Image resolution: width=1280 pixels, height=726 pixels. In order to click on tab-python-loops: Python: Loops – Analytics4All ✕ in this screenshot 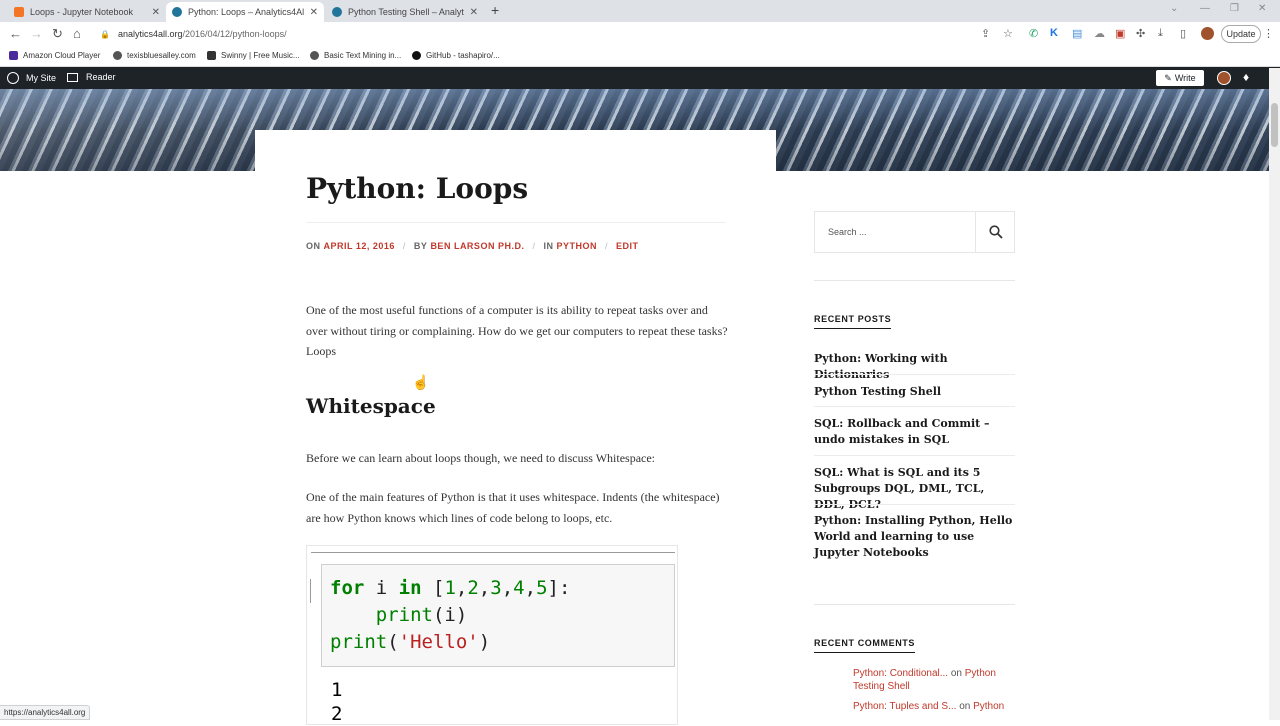, I will do `click(245, 12)`.